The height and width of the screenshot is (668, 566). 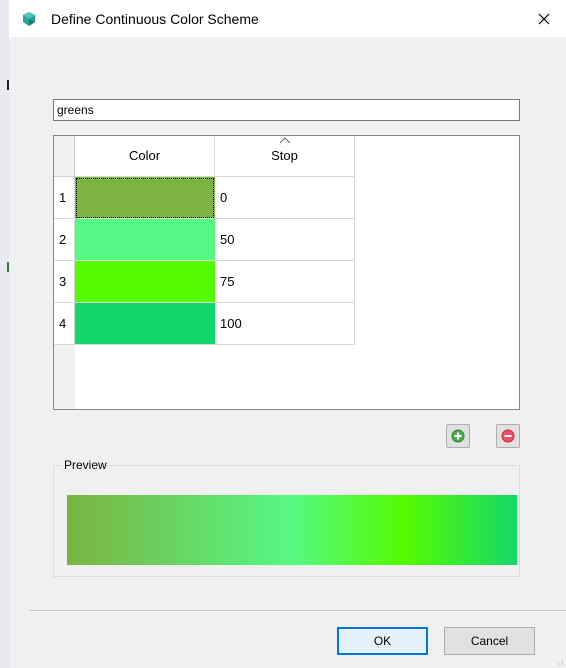 I want to click on stop-value: 0, so click(x=224, y=197).